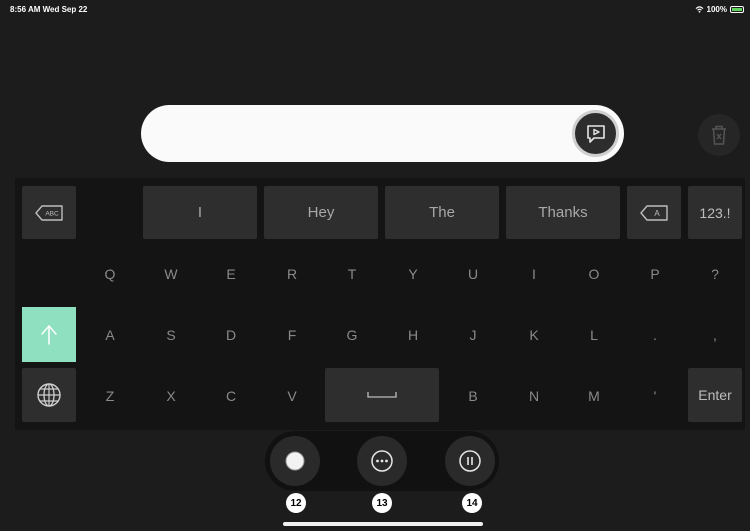 The image size is (750, 531). I want to click on speak-icon, so click(595, 133).